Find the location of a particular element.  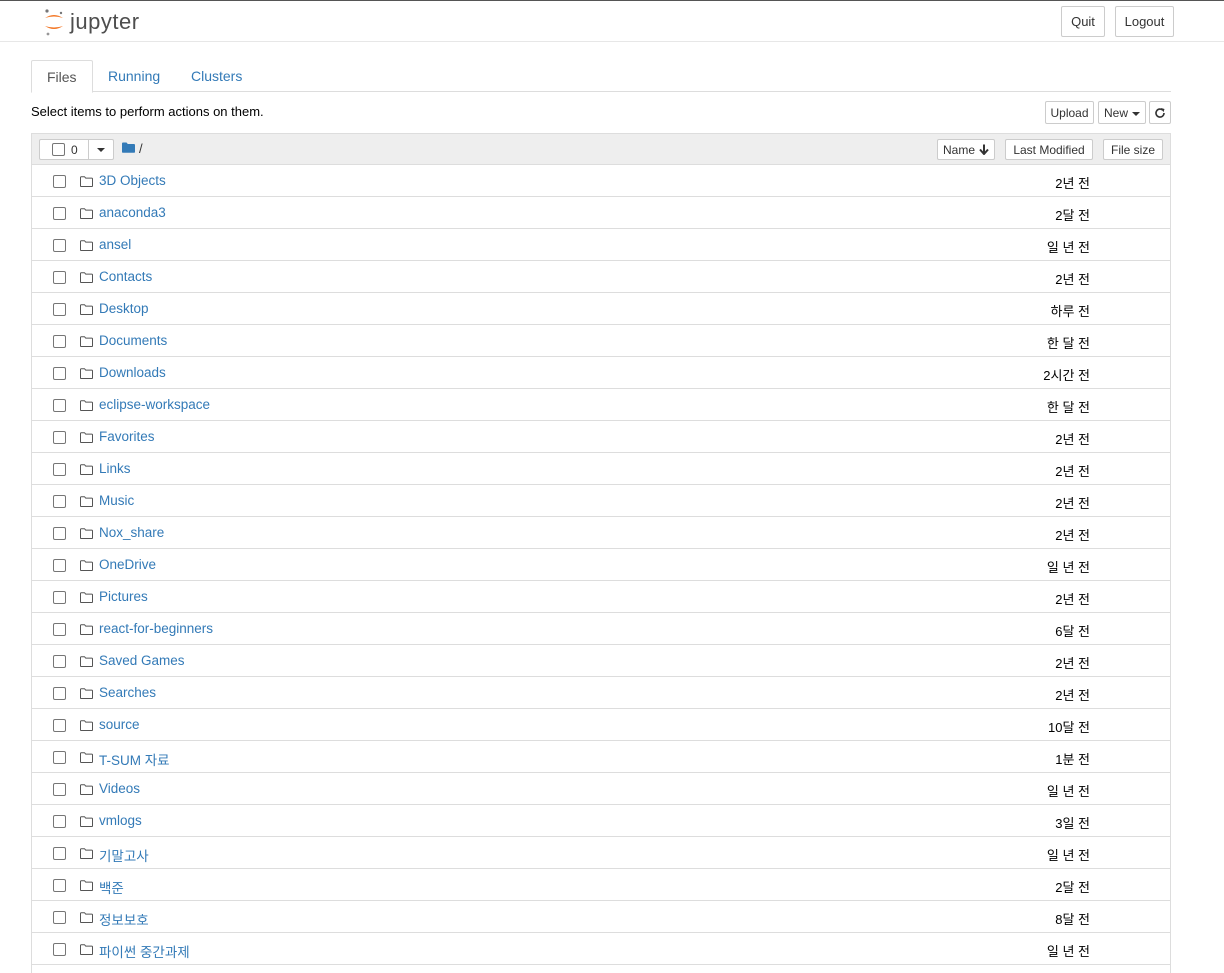

file-row: 기말고사 일 년 전 is located at coordinates (601, 853).